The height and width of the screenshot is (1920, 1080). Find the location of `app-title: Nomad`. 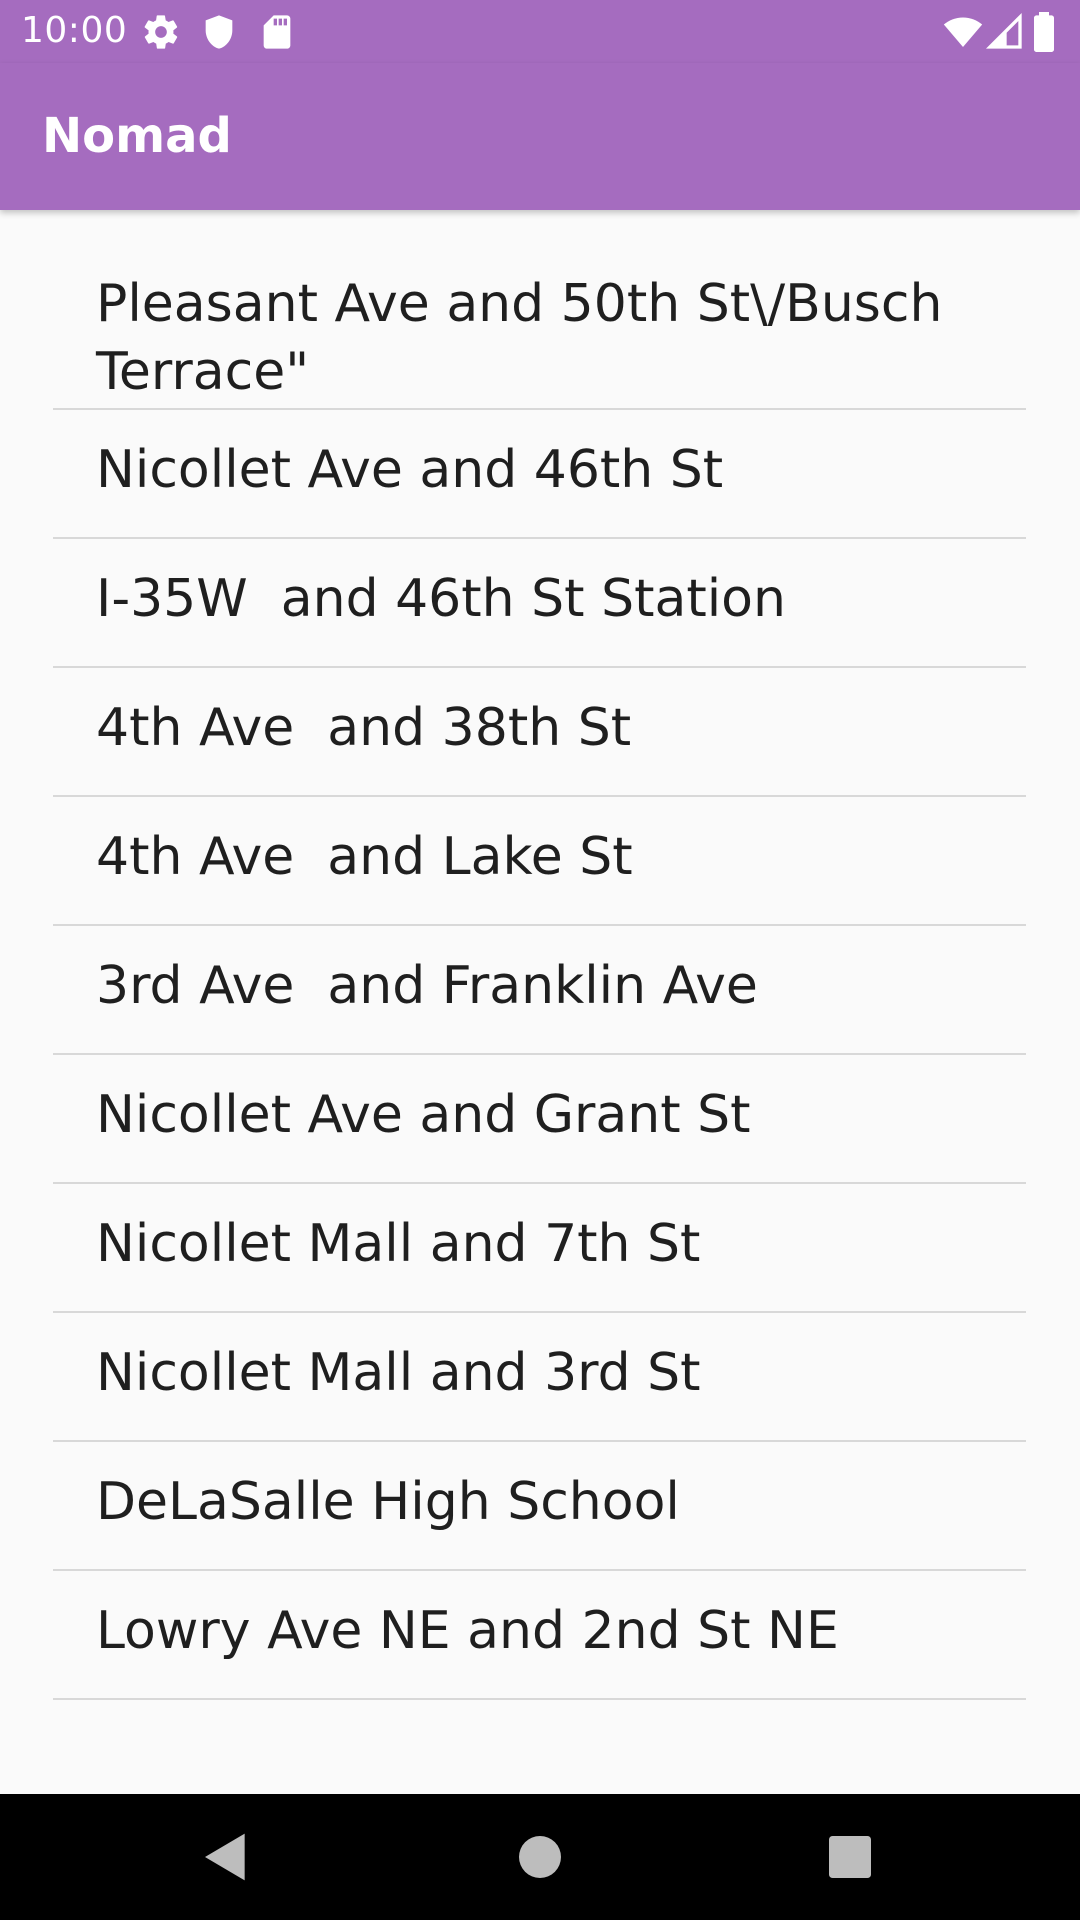

app-title: Nomad is located at coordinates (137, 136).